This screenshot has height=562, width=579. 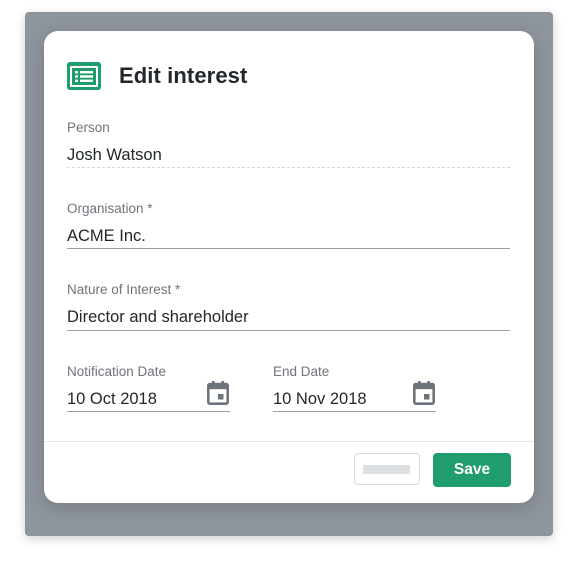 I want to click on end-date-label: End Date, so click(x=301, y=371).